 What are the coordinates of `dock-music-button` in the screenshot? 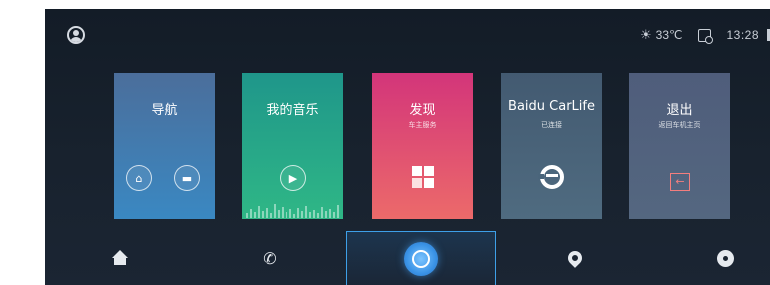 It's located at (725, 258).